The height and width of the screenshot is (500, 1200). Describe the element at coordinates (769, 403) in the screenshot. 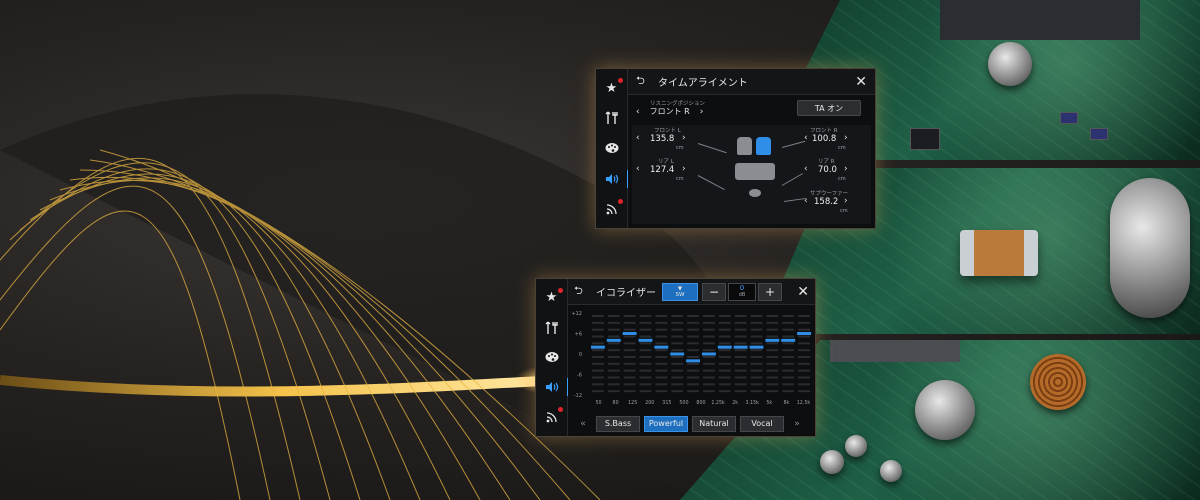

I see `band-label: 5k` at that location.